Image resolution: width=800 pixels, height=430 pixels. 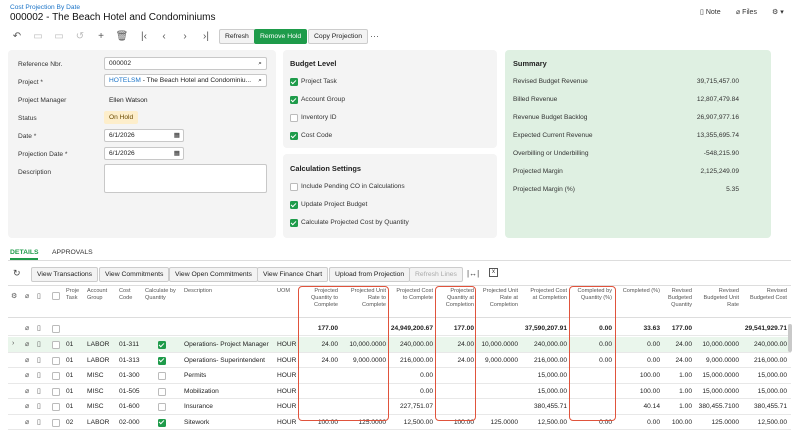 What do you see at coordinates (160, 295) in the screenshot?
I see `col-calc-by-qty: Calculate by Quantity` at bounding box center [160, 295].